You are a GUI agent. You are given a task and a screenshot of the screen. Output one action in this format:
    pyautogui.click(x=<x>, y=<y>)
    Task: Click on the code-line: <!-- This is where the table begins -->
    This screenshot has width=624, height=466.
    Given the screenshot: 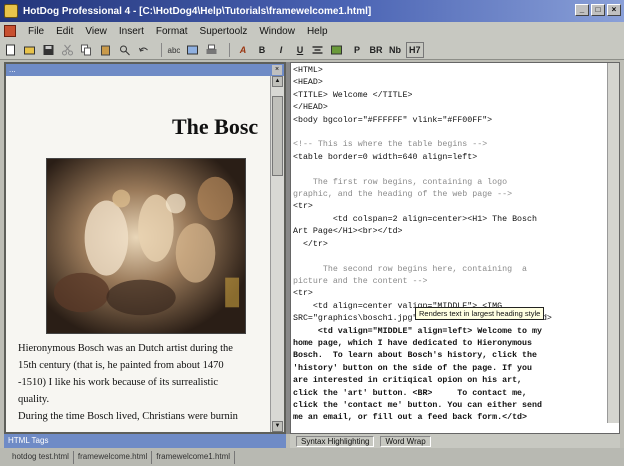 What is the action you would take?
    pyautogui.click(x=390, y=145)
    